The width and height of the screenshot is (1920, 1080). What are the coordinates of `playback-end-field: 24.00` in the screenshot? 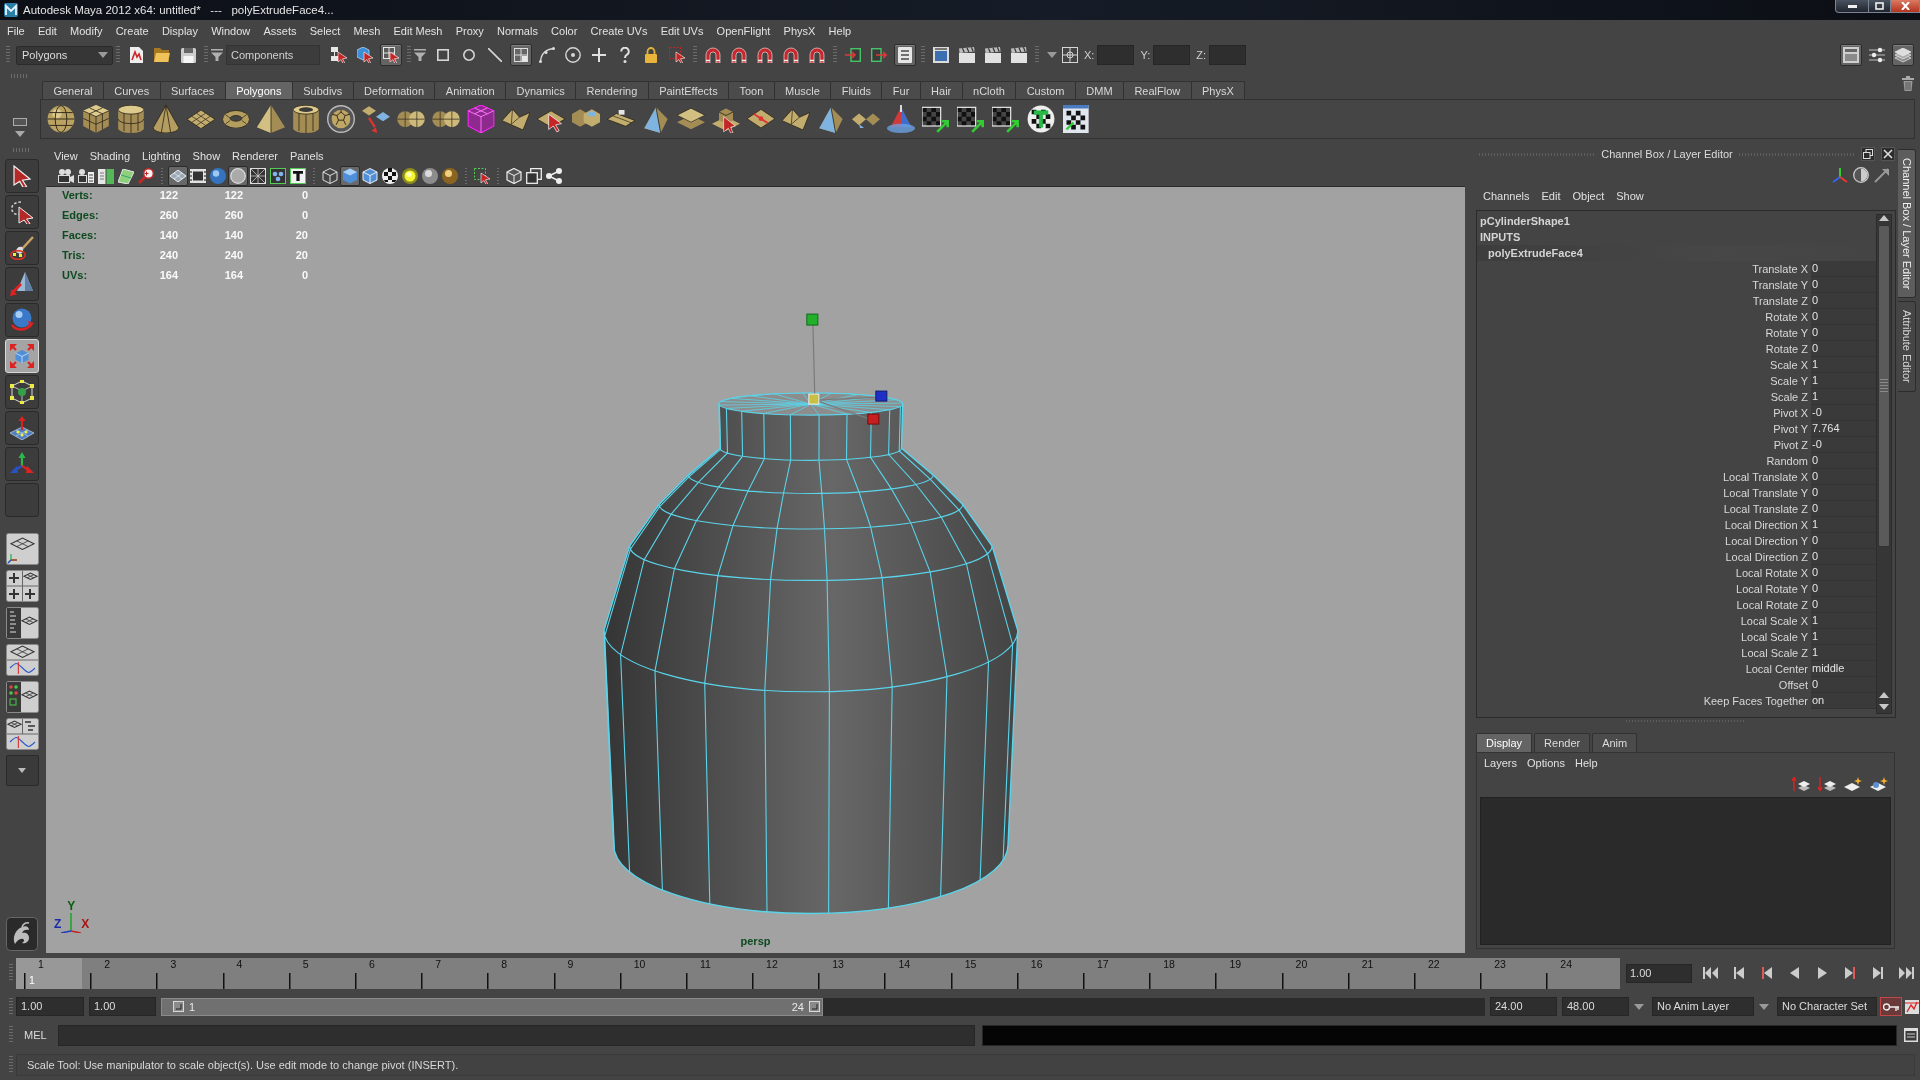 It's located at (1523, 1006).